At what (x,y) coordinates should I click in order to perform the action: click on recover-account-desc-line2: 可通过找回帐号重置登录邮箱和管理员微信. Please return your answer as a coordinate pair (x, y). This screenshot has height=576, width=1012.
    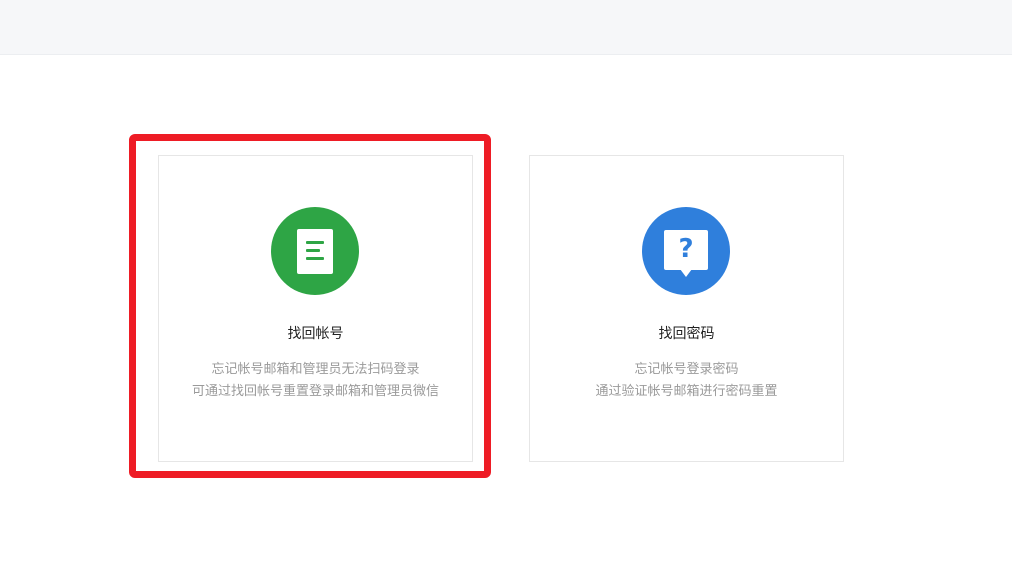
    Looking at the image, I should click on (315, 391).